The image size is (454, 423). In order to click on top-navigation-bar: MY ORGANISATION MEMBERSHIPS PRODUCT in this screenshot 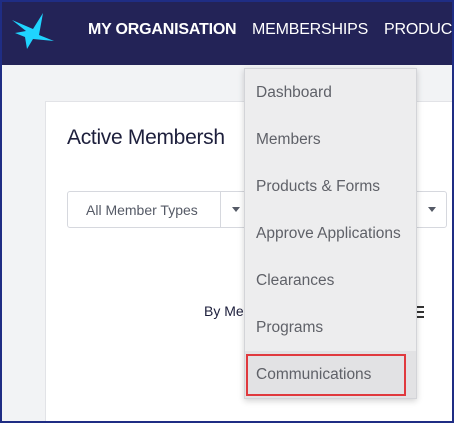, I will do `click(227, 33)`.